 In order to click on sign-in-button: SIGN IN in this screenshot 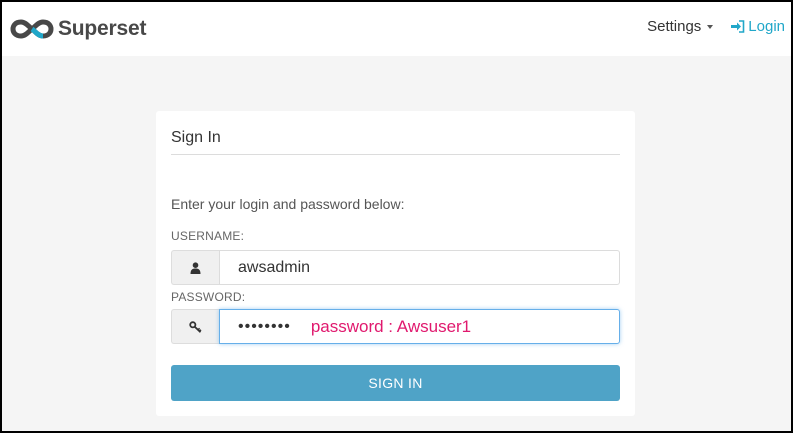, I will do `click(395, 383)`.